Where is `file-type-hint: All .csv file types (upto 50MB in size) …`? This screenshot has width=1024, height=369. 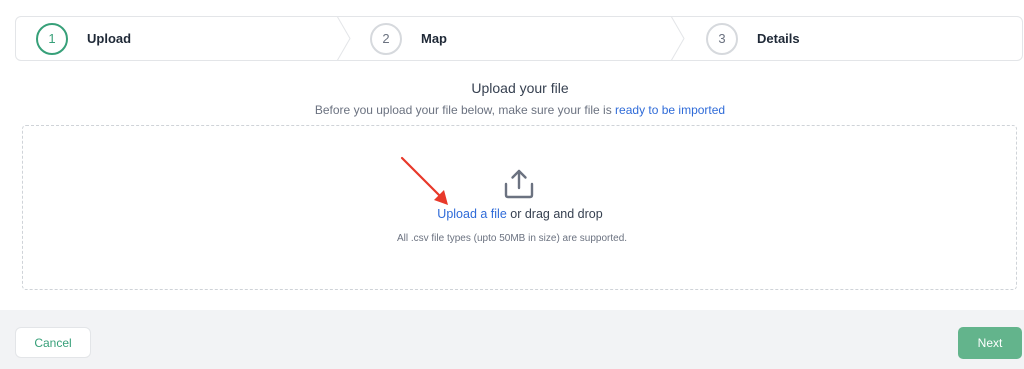
file-type-hint: All .csv file types (upto 50MB in size) … is located at coordinates (512, 238).